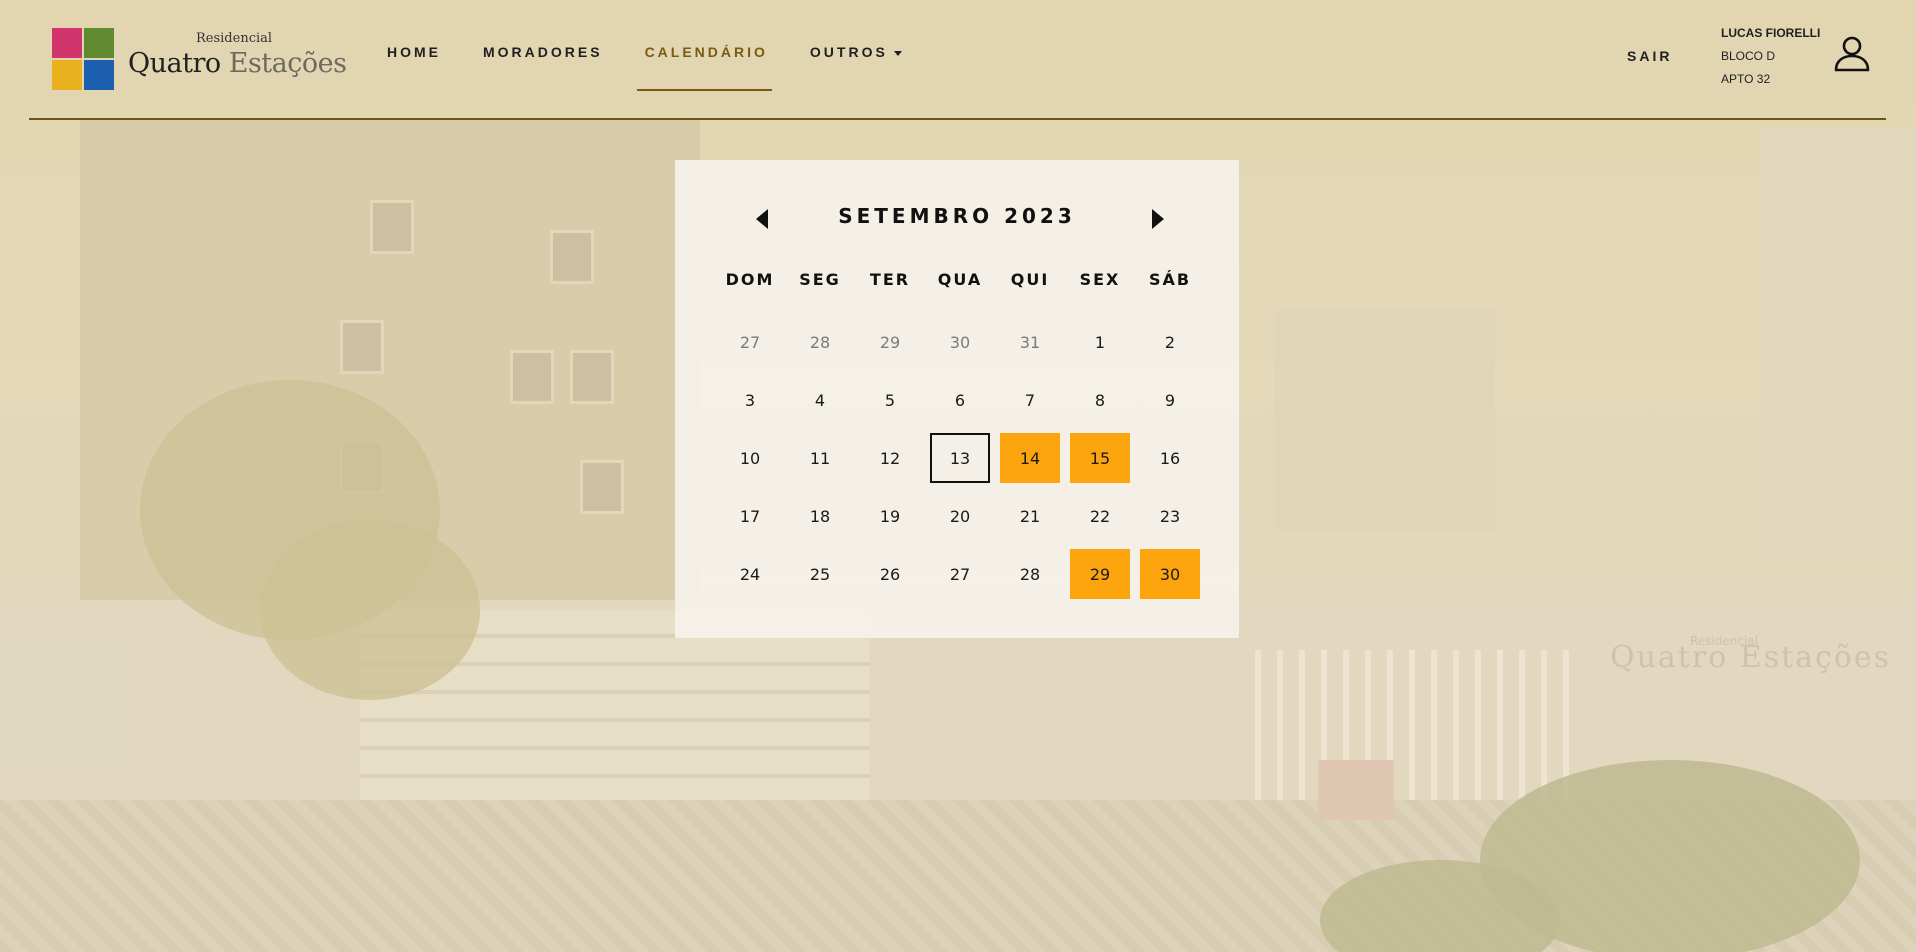 The image size is (1916, 952). What do you see at coordinates (1100, 279) in the screenshot?
I see `weekday-label: SEX` at bounding box center [1100, 279].